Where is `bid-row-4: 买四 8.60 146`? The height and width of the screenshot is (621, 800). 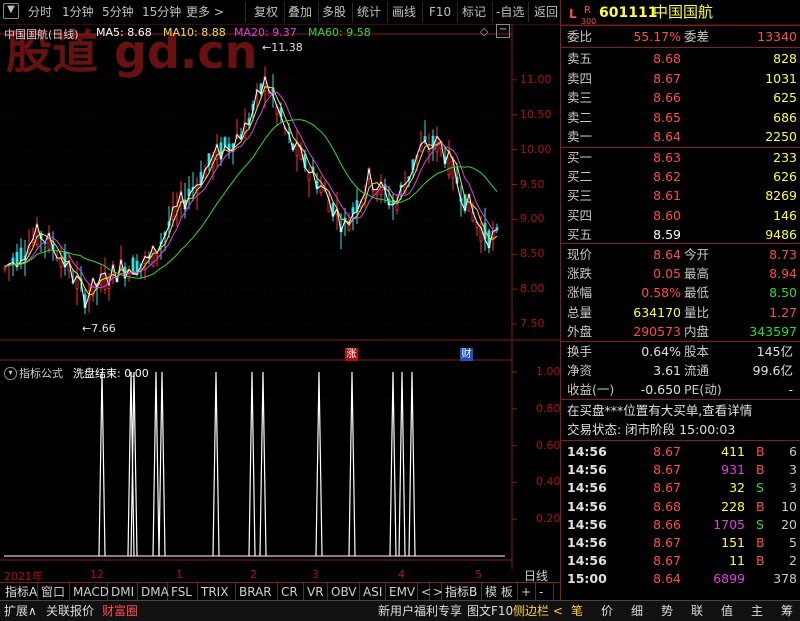 bid-row-4: 买四 8.60 146 is located at coordinates (680, 215).